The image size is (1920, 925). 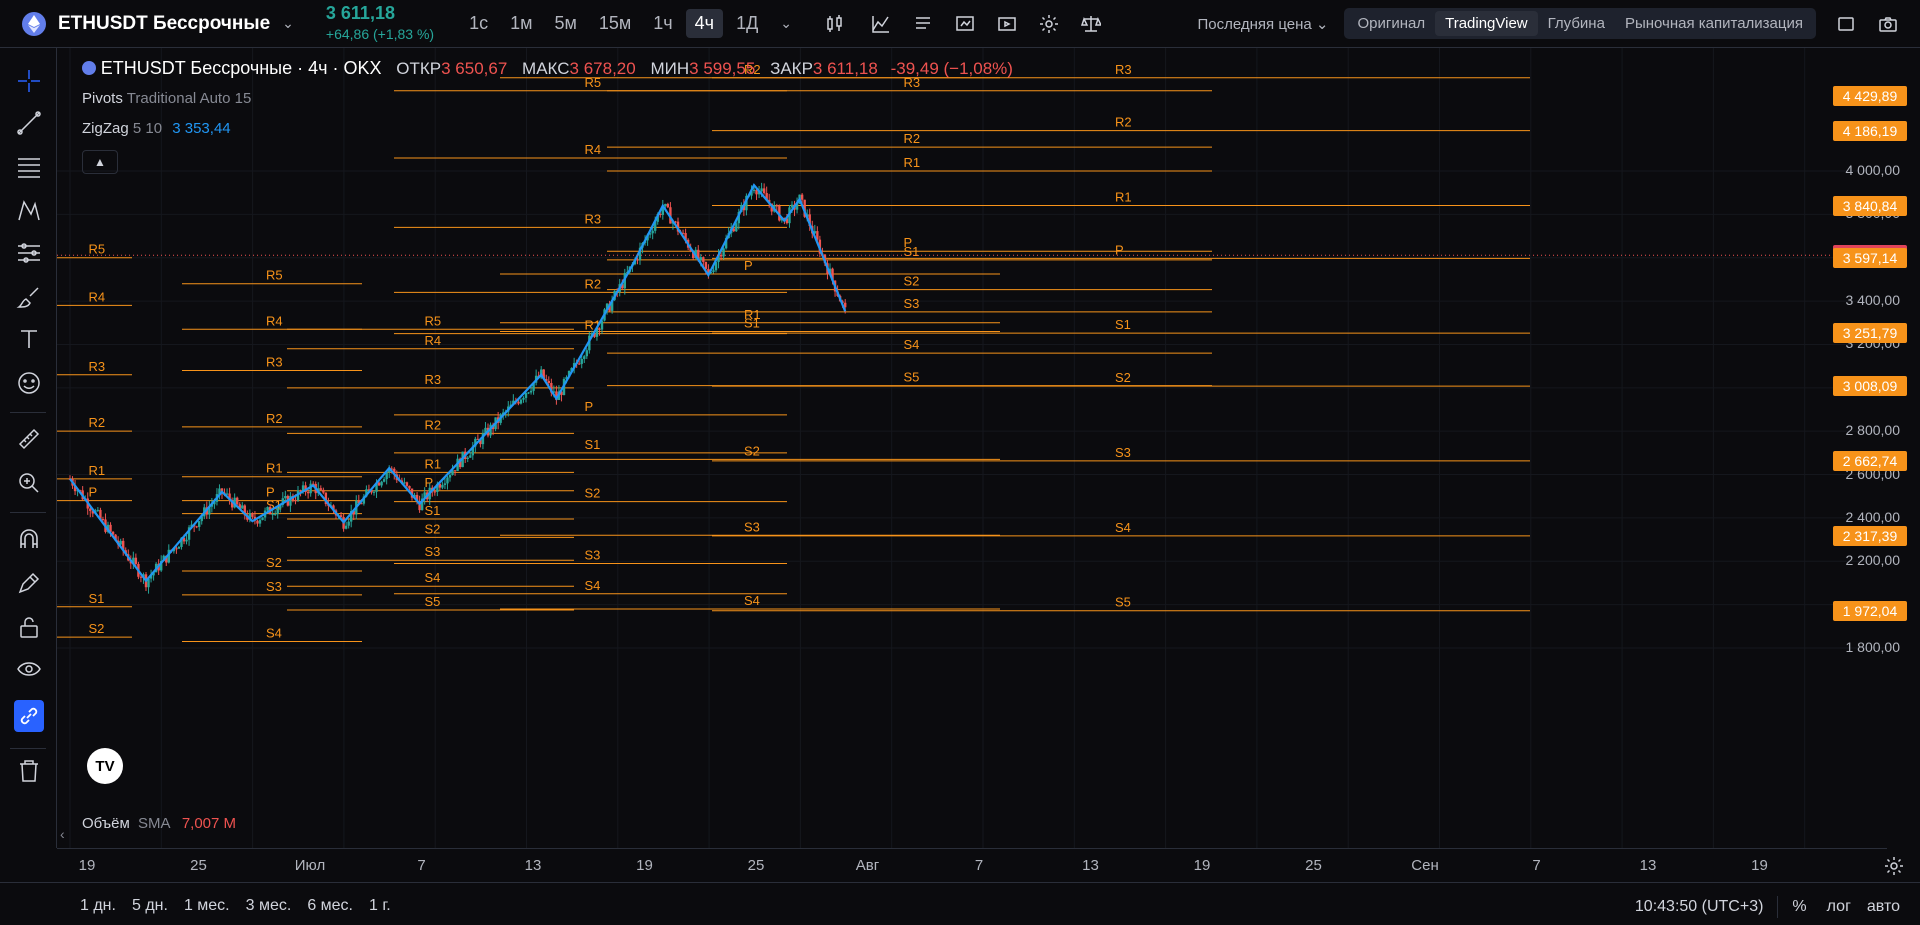 I want to click on symbol-selector: ETHUSDT Бессрочные ⌄, so click(x=158, y=23).